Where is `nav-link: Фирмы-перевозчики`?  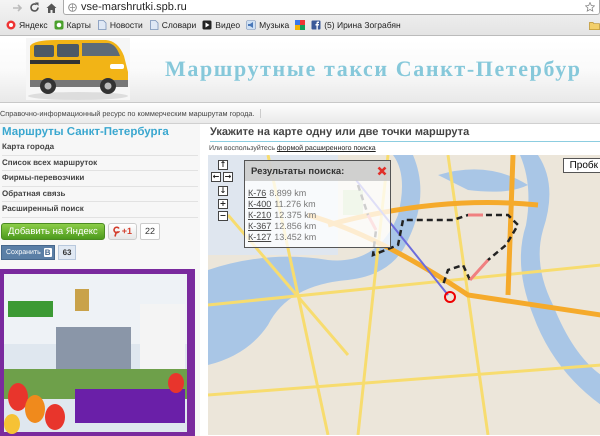 nav-link: Фирмы-перевозчики is located at coordinates (100, 178).